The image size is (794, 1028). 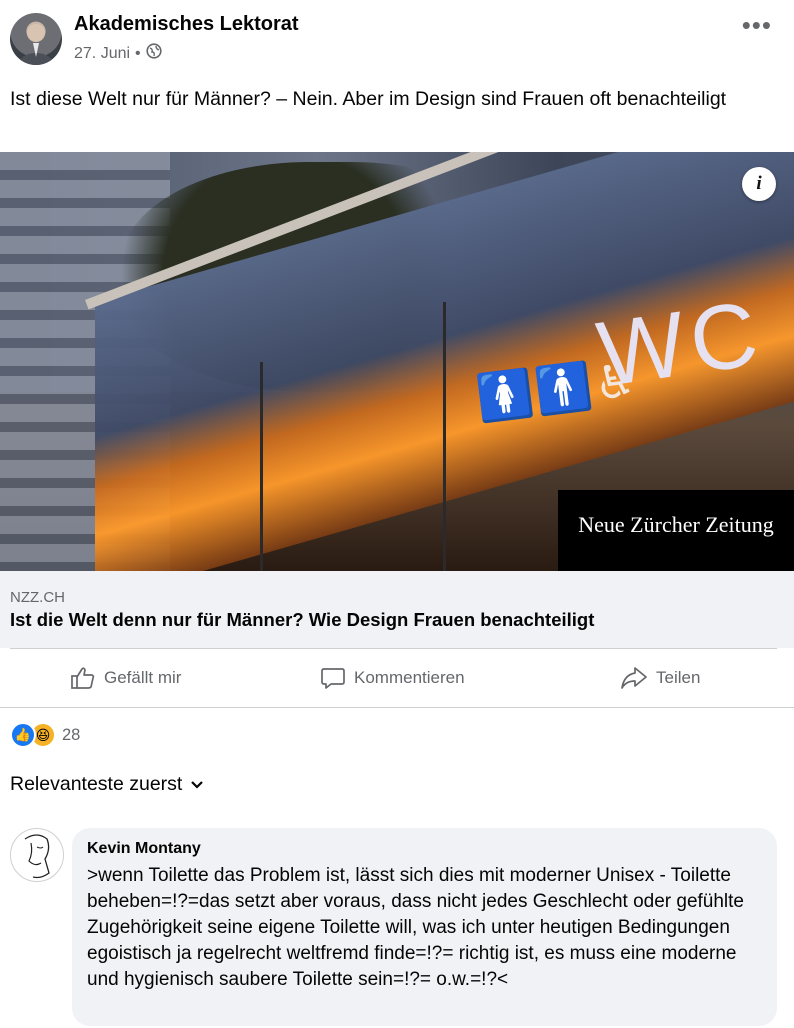 I want to click on comment-sort-dropdown: Relevanteste zuerst, so click(x=107, y=784).